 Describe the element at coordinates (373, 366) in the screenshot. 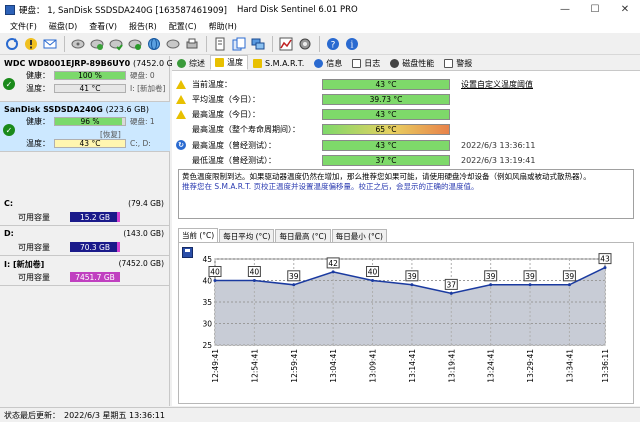

I see `x-tick-label: 13:09:41` at that location.